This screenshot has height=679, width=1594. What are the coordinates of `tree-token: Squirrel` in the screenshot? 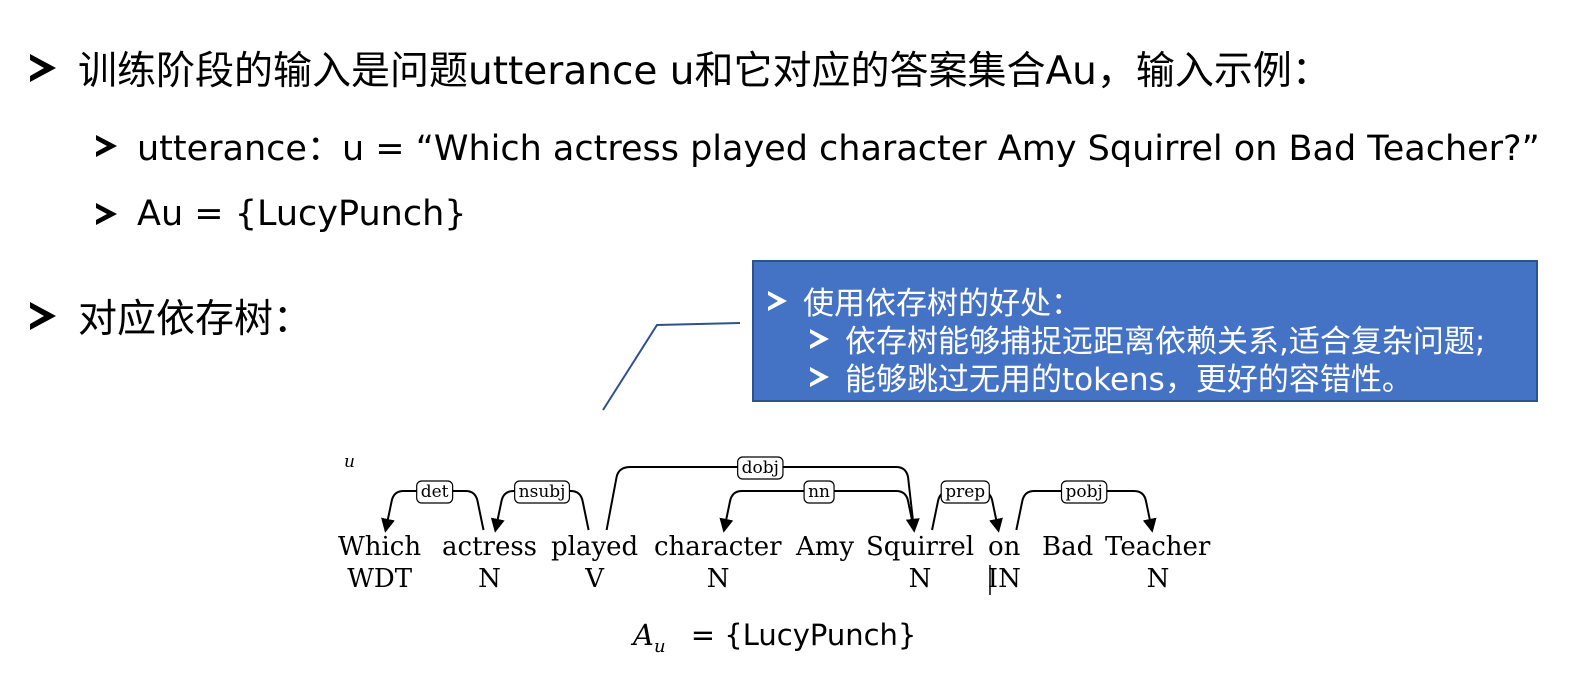 It's located at (920, 547).